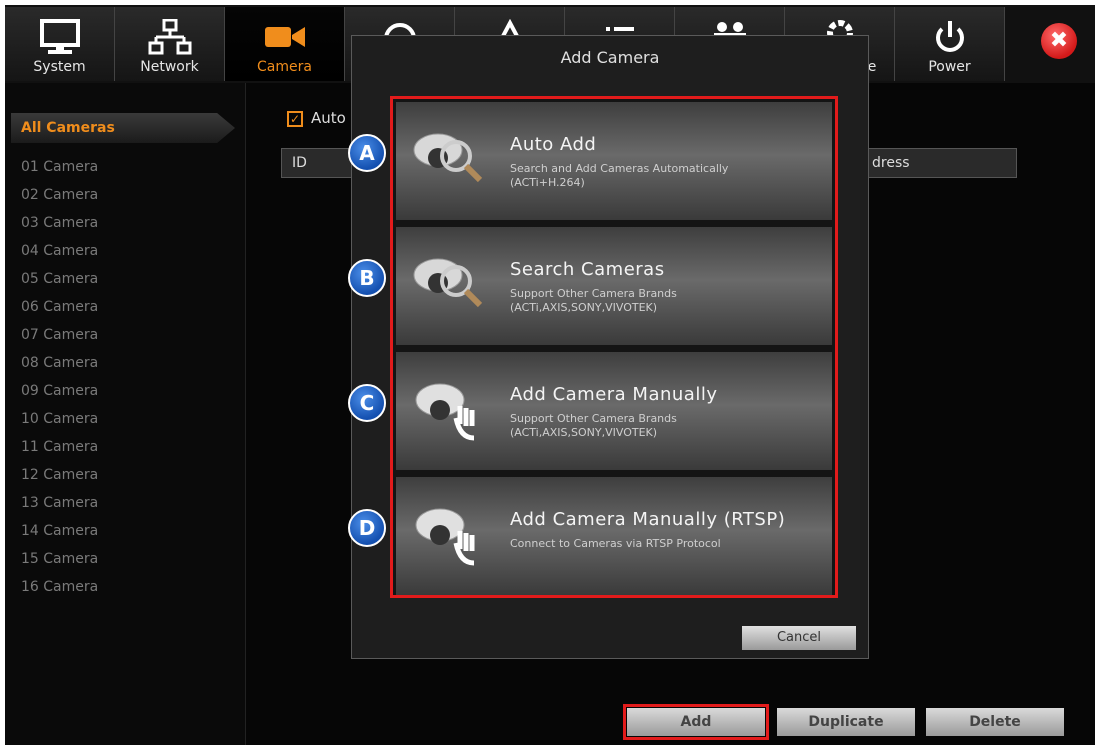 The image size is (1101, 751). I want to click on sidebar-item-camera: 02 Camera, so click(59, 195).